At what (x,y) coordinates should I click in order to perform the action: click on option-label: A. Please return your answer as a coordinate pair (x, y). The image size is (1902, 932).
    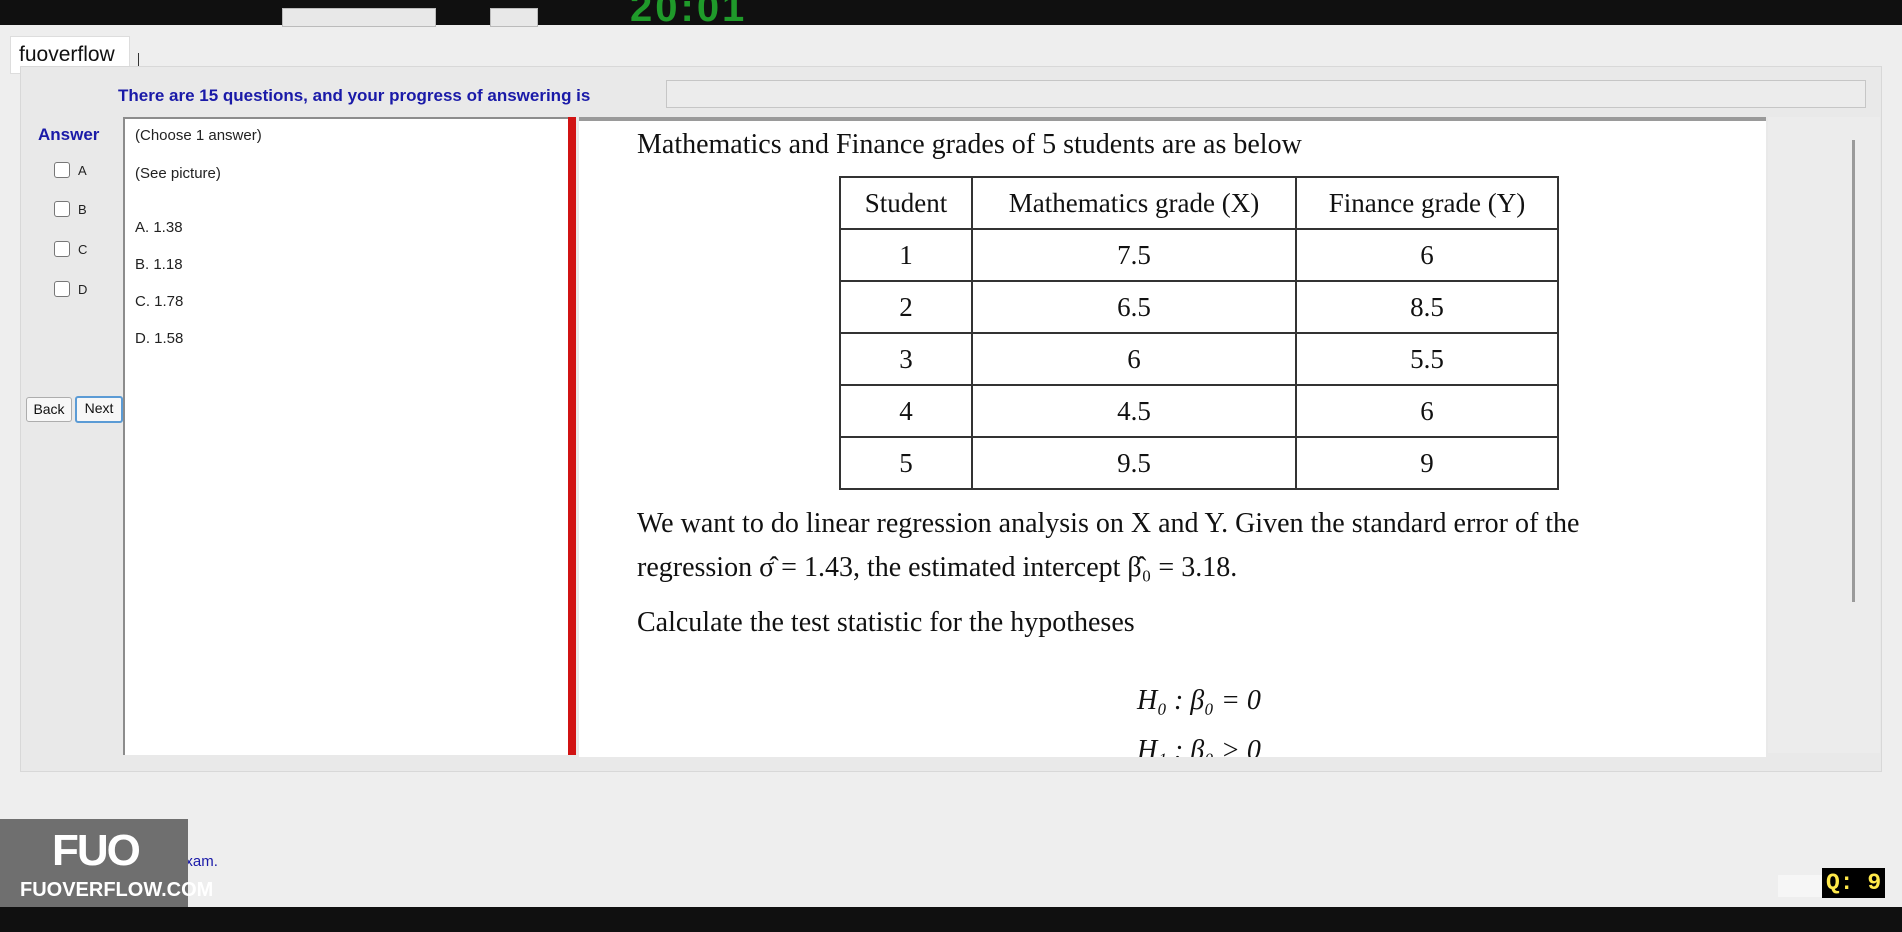
    Looking at the image, I should click on (82, 170).